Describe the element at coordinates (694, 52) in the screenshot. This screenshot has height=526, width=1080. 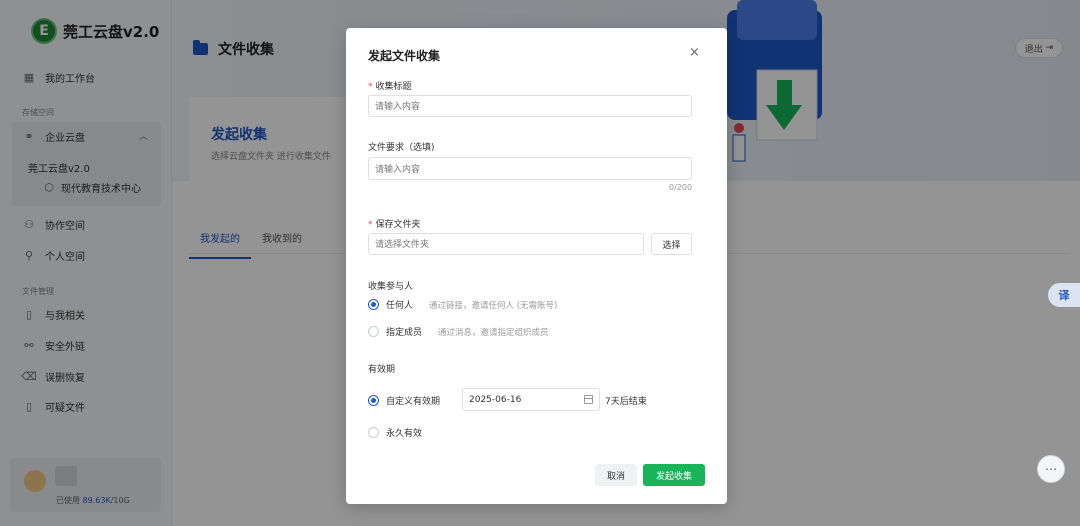
I see `close-icon: ×` at that location.